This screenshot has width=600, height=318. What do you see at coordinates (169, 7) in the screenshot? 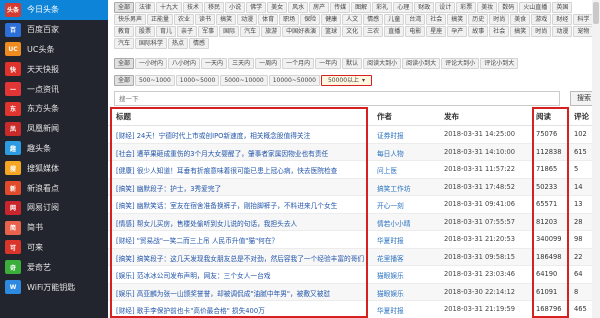
I see `category-chip: 十九大` at bounding box center [169, 7].